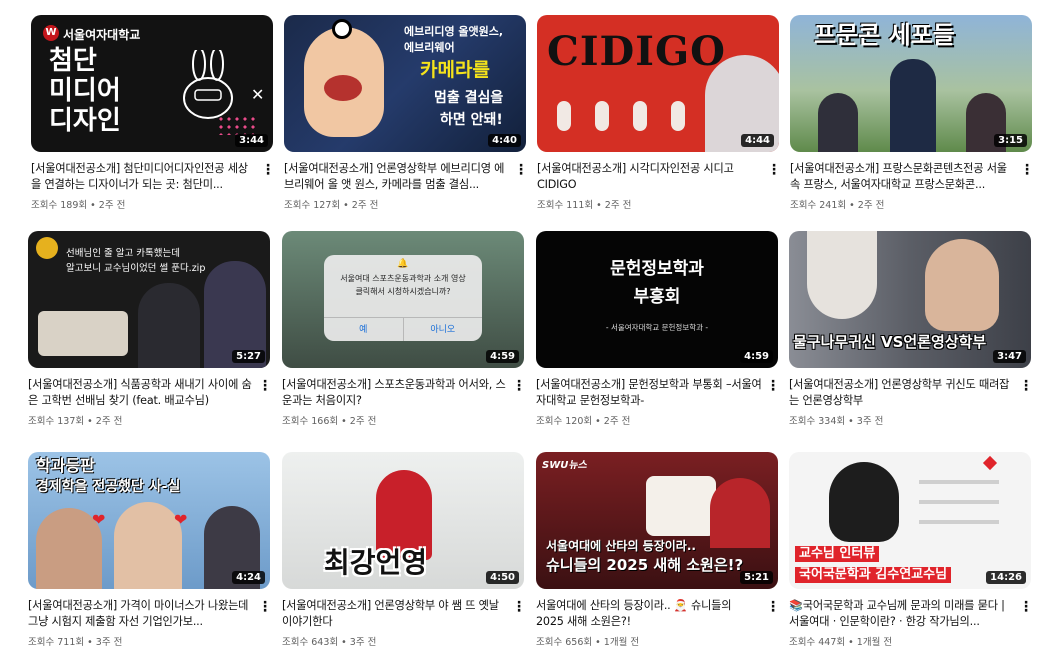 The width and height of the screenshot is (1050, 652). Describe the element at coordinates (678, 116) in the screenshot. I see `figure-shape` at that location.